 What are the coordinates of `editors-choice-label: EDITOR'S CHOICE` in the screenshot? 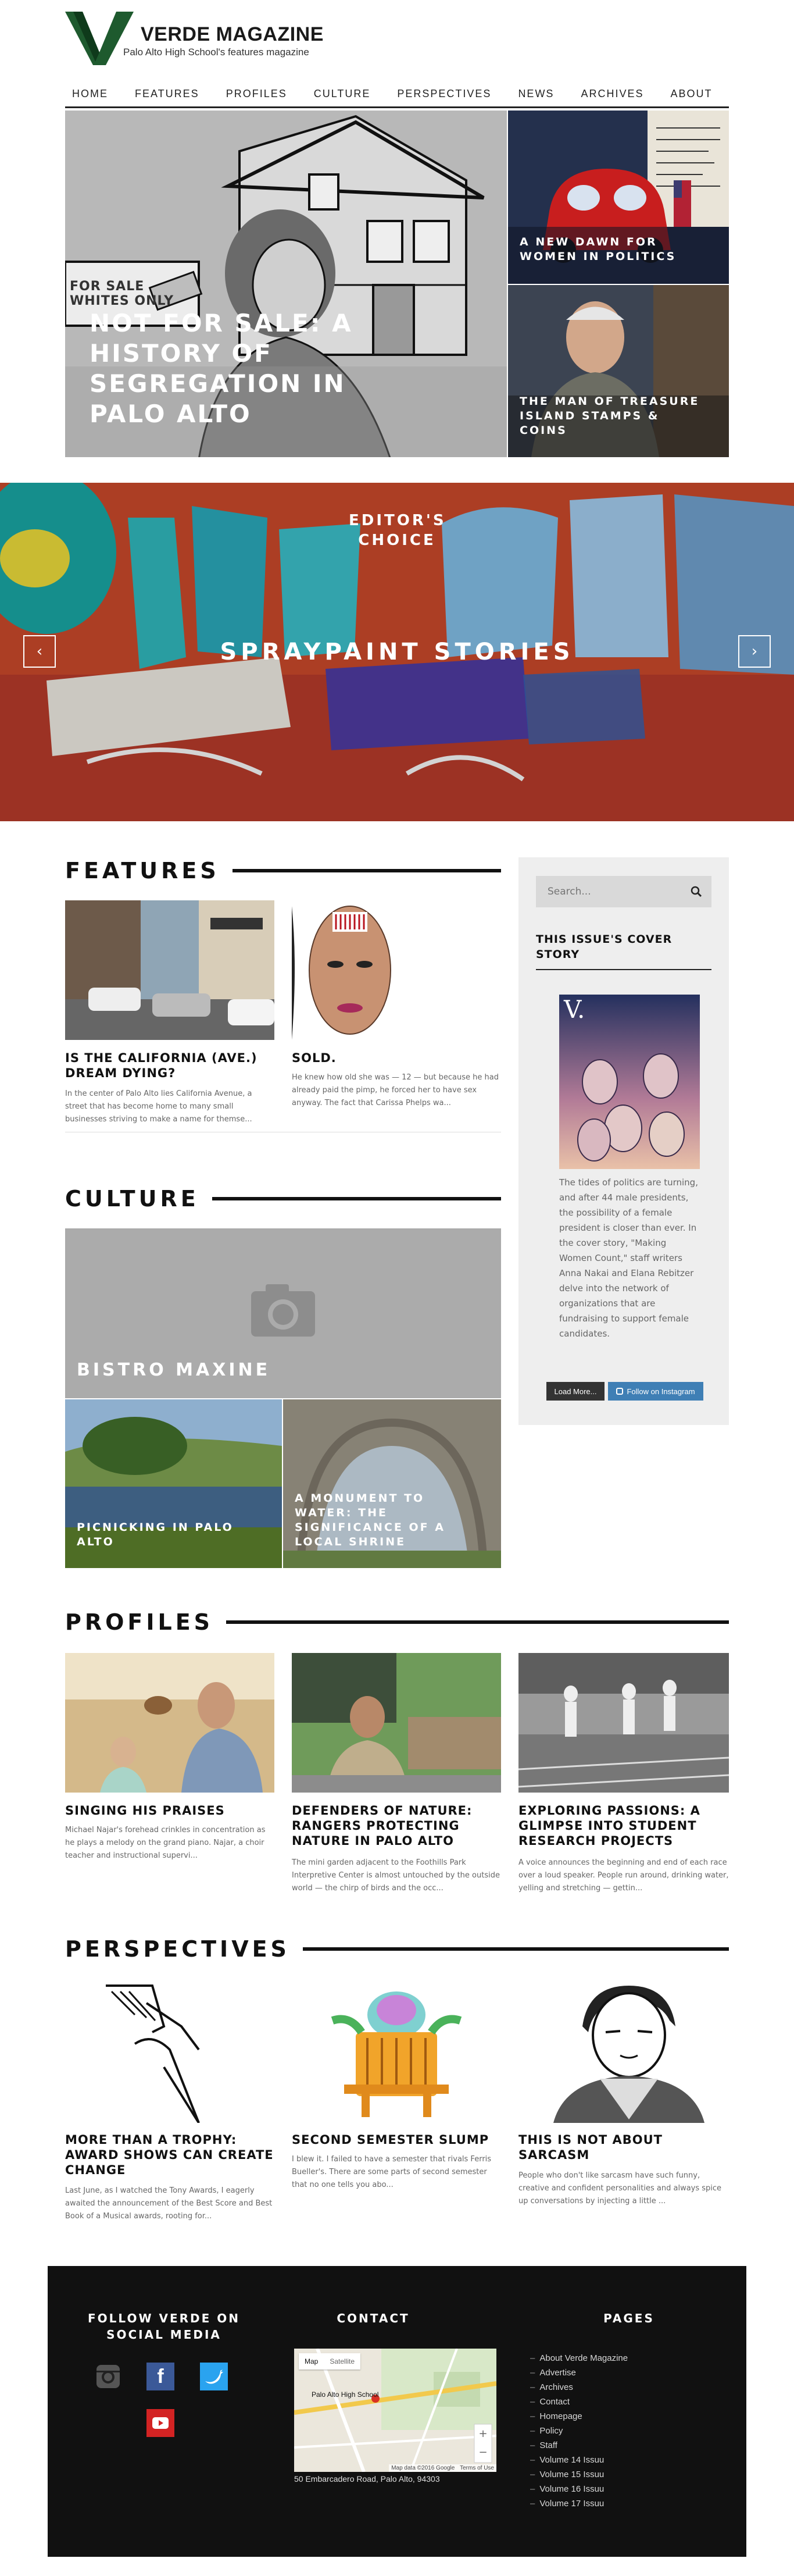 It's located at (397, 530).